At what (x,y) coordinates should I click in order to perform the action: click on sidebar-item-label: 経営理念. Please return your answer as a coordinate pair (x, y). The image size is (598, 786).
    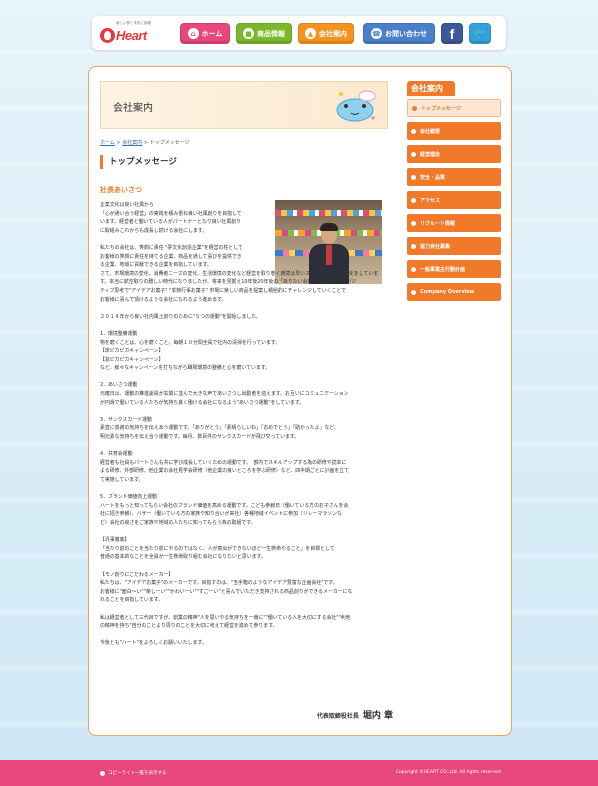
    Looking at the image, I should click on (430, 154).